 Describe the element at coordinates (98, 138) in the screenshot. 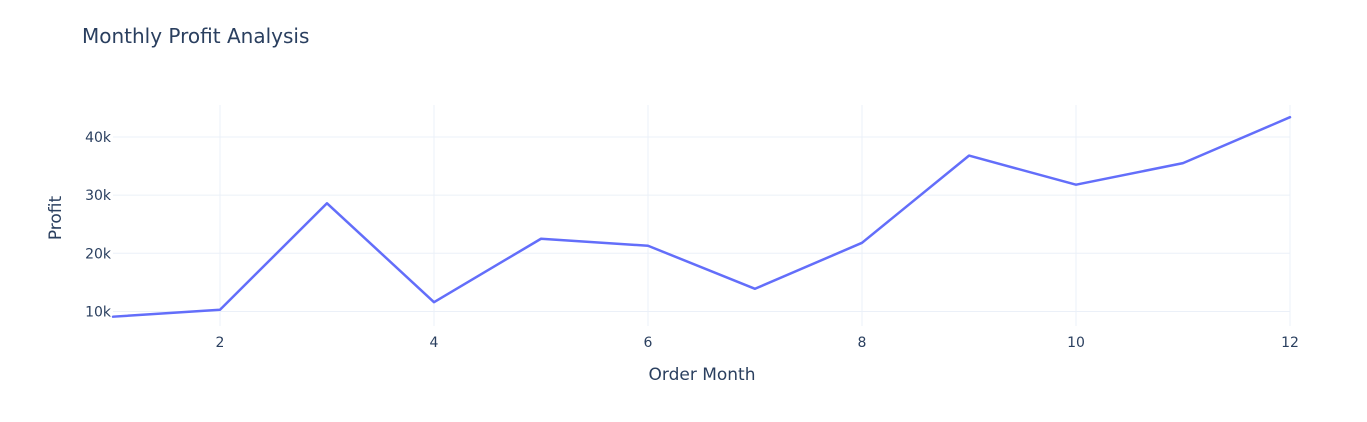

I see `y-tick-label: 40k` at that location.